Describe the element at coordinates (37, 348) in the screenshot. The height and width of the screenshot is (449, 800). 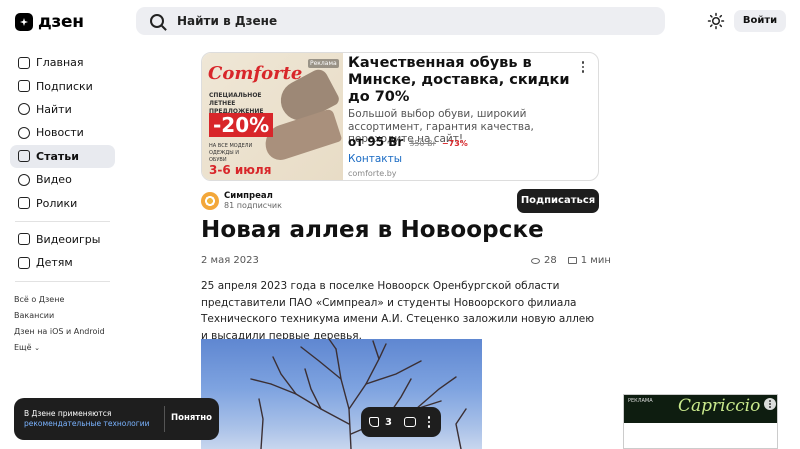
I see `chevron-down-icon: ⌄` at that location.